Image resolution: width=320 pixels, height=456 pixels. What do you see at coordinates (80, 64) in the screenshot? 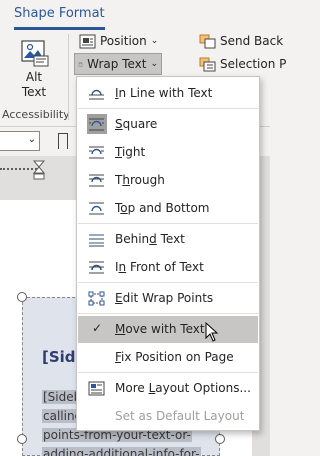
I see `wrap-text-icon` at bounding box center [80, 64].